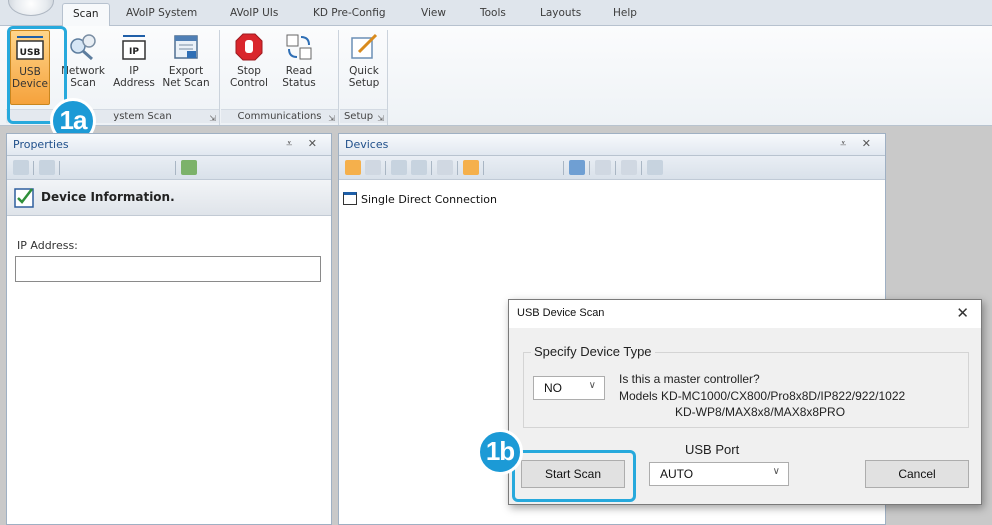 Image resolution: width=992 pixels, height=525 pixels. What do you see at coordinates (299, 47) in the screenshot?
I see `read-status-icon` at bounding box center [299, 47].